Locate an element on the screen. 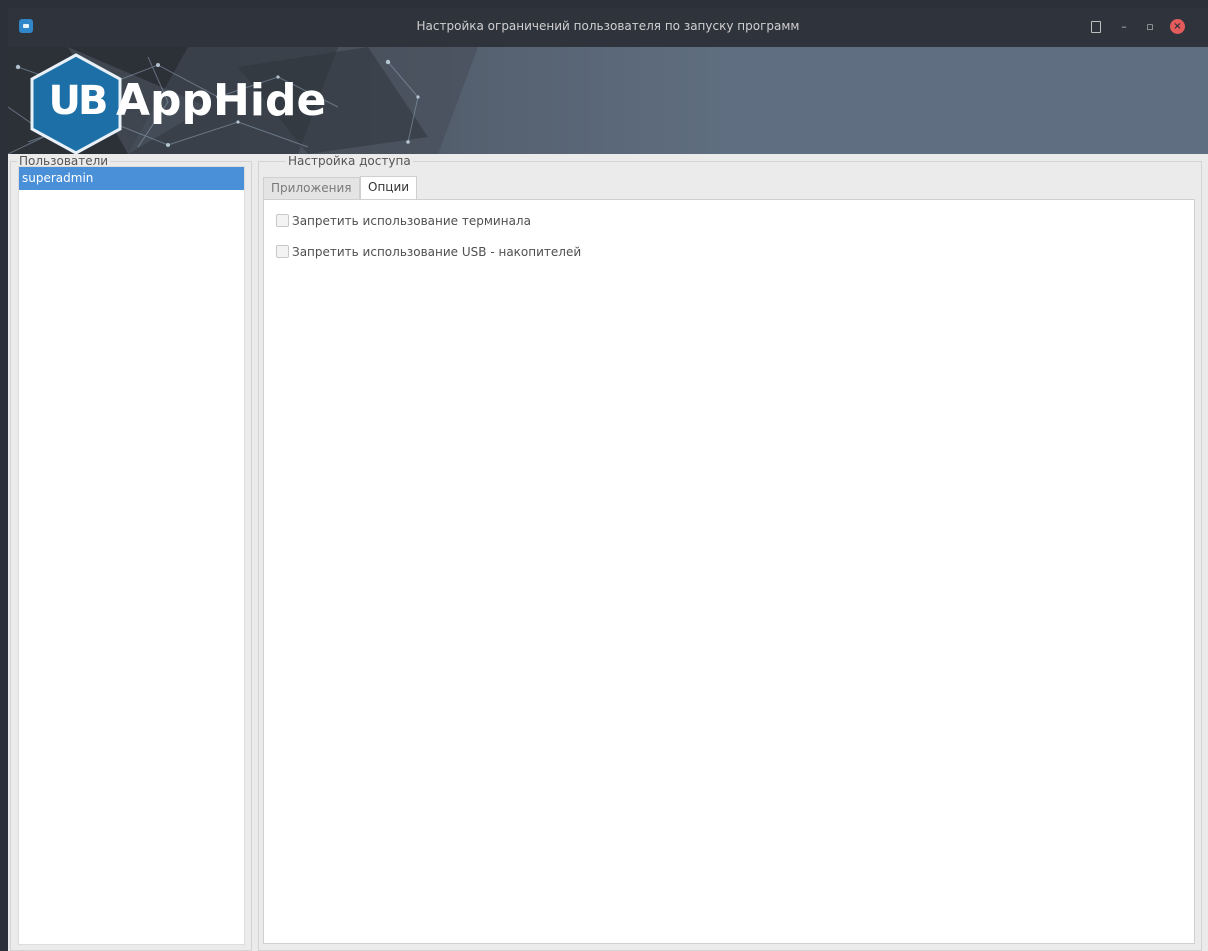 The image size is (1208, 951). access-settings-label: Настройка доступа is located at coordinates (349, 161).